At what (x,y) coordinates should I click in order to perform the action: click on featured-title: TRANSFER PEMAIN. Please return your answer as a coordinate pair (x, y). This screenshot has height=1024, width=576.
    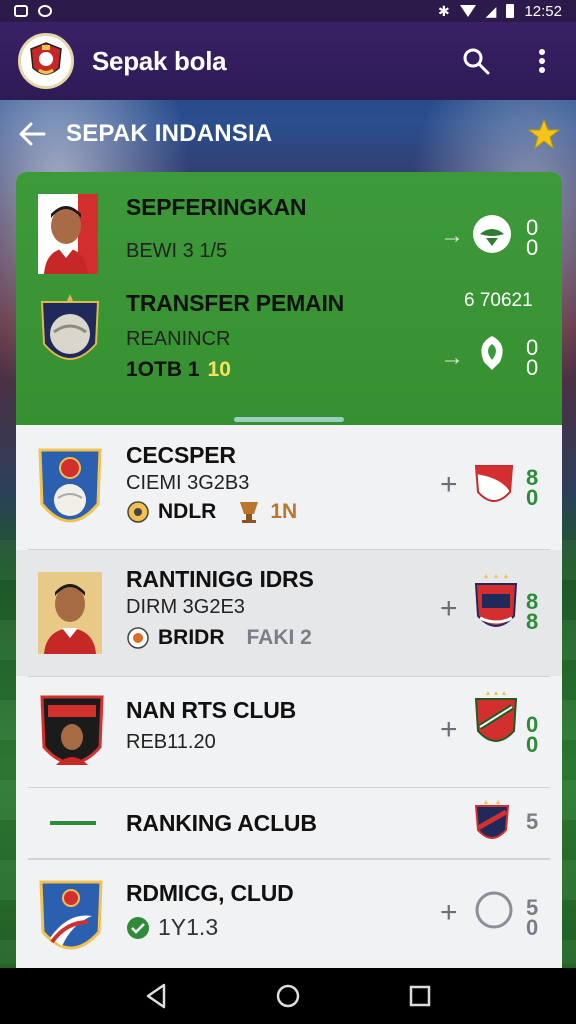
    Looking at the image, I should click on (235, 303).